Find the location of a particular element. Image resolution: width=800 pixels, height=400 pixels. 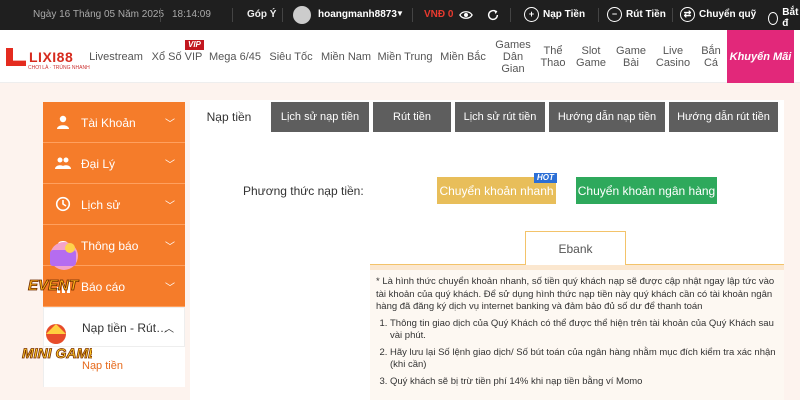

nav-sieu-toc: Siêu Tốc is located at coordinates (291, 56).